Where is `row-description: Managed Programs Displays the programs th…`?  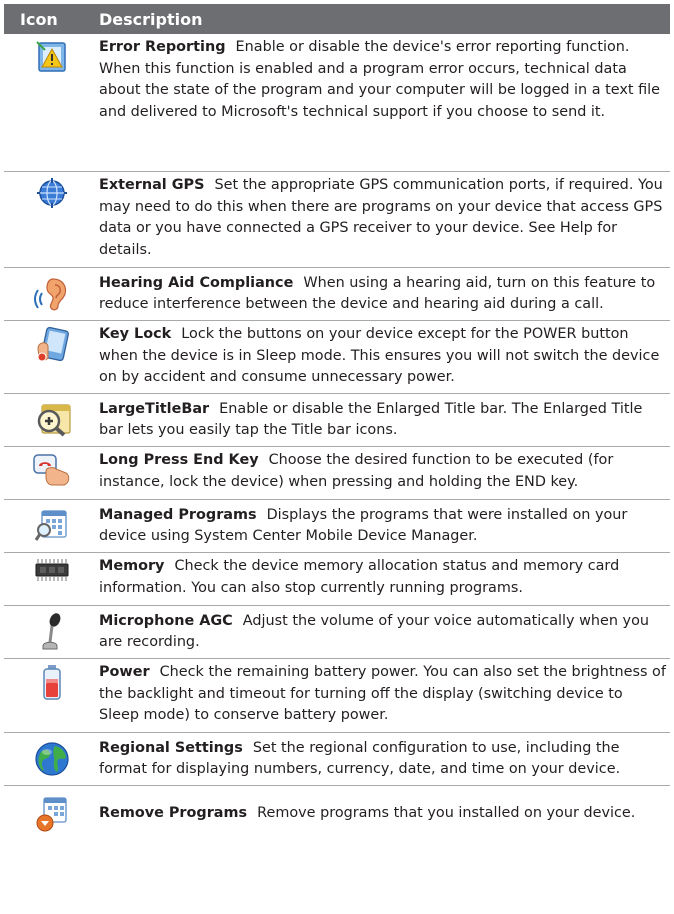
row-description: Managed Programs Displays the programs th… is located at coordinates (384, 526).